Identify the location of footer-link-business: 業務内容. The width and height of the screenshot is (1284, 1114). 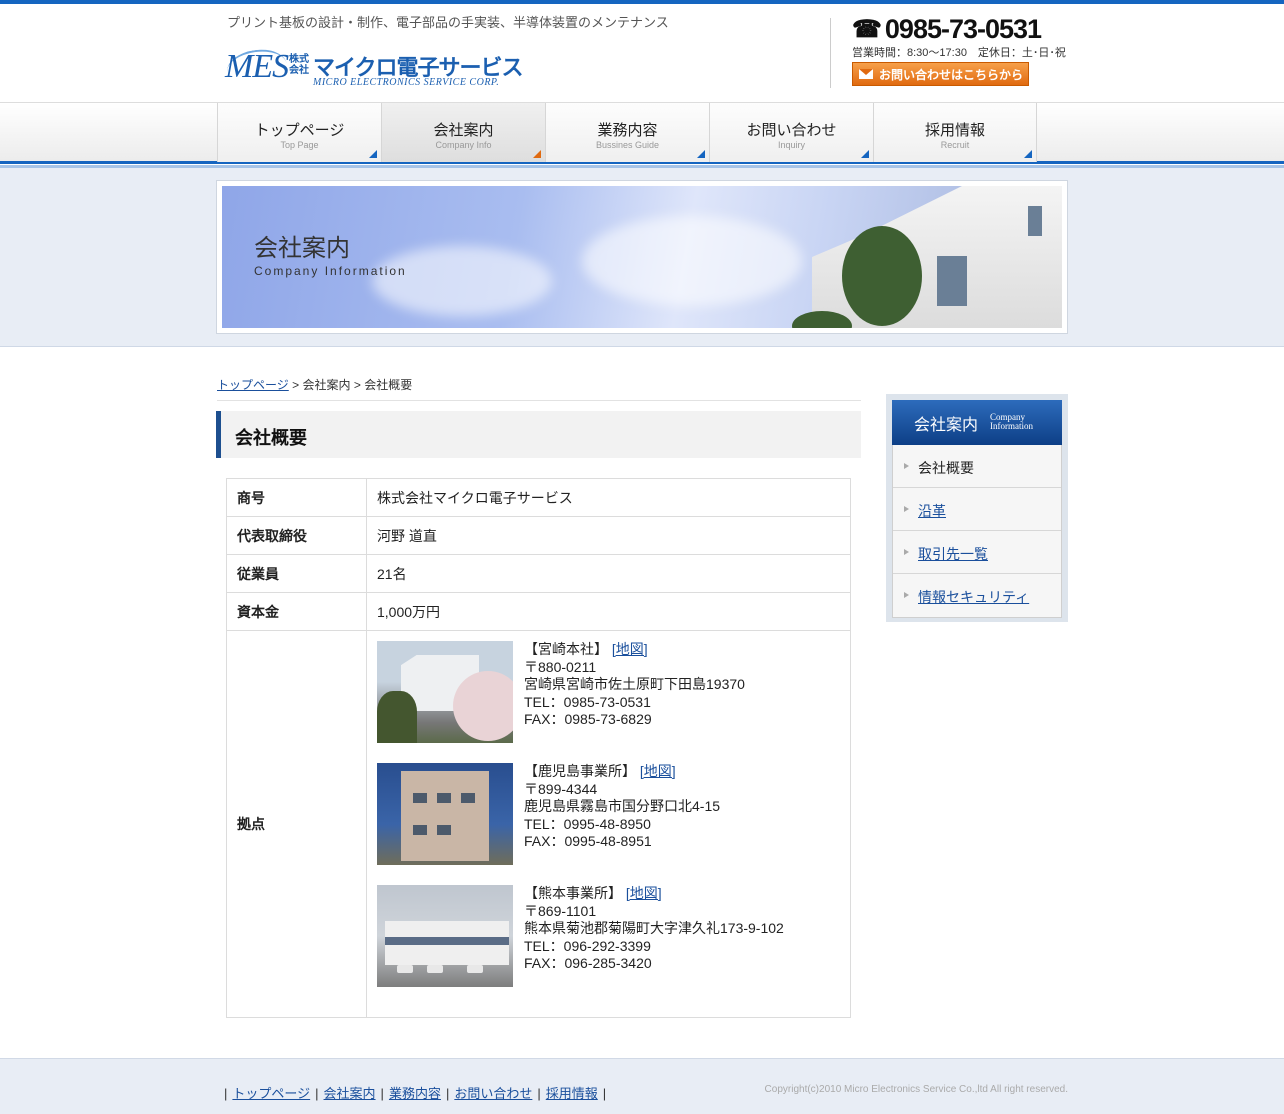
(415, 1093).